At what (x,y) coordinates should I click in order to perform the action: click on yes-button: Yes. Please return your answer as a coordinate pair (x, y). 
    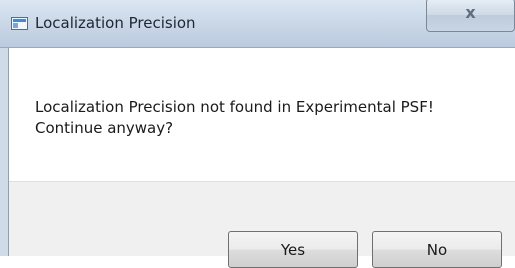
    Looking at the image, I should click on (293, 249).